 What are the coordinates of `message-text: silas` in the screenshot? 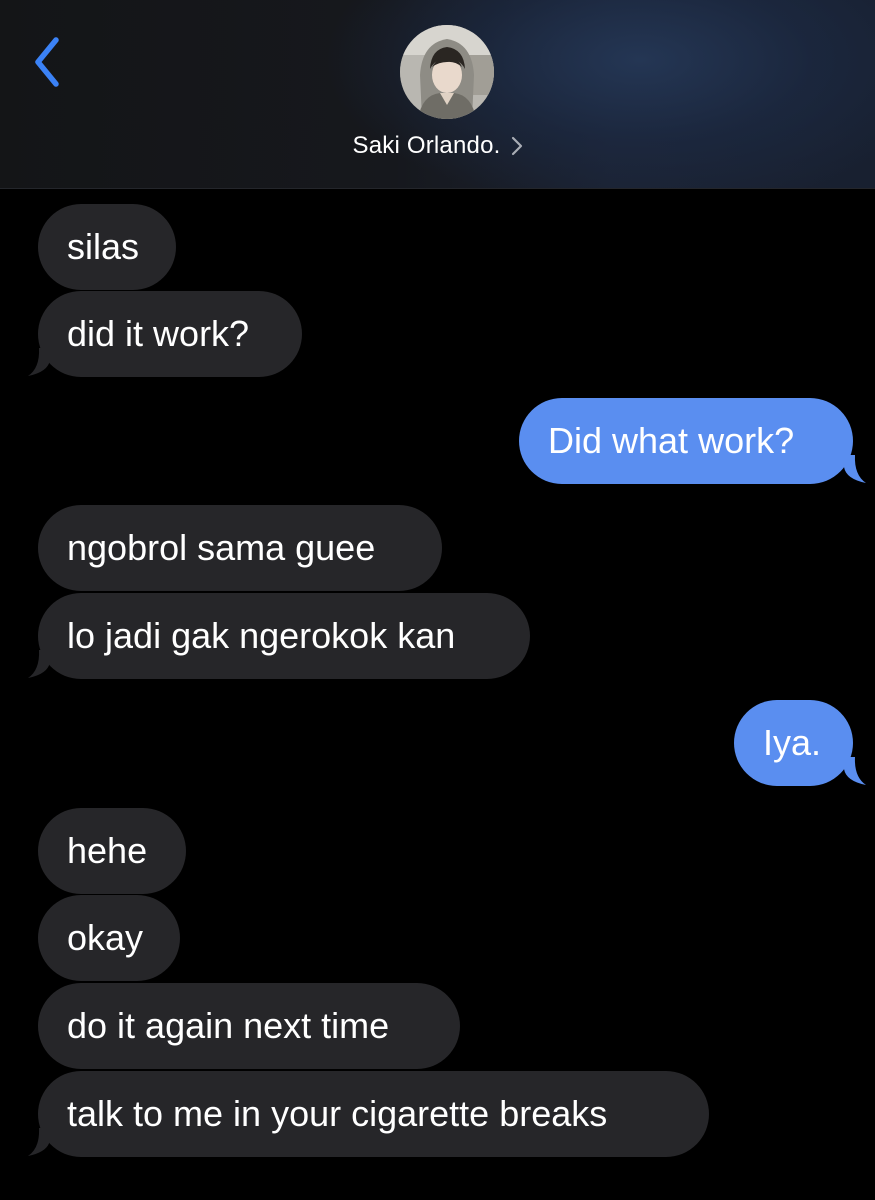 It's located at (103, 246).